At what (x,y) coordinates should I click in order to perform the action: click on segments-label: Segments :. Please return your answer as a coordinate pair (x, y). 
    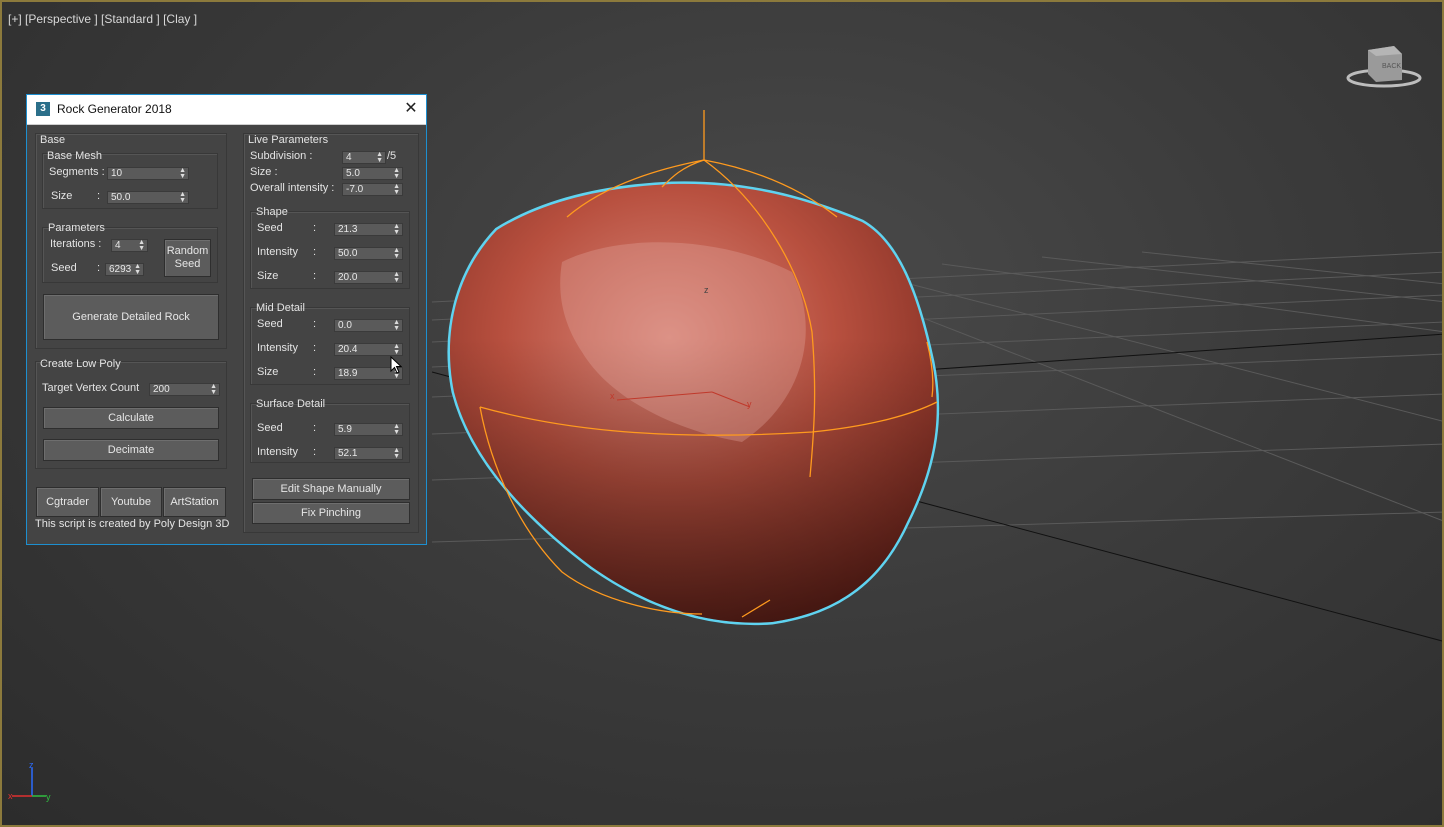
    Looking at the image, I should click on (77, 172).